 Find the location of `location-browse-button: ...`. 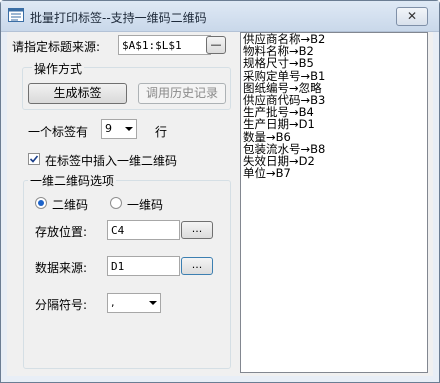

location-browse-button: ... is located at coordinates (197, 230).